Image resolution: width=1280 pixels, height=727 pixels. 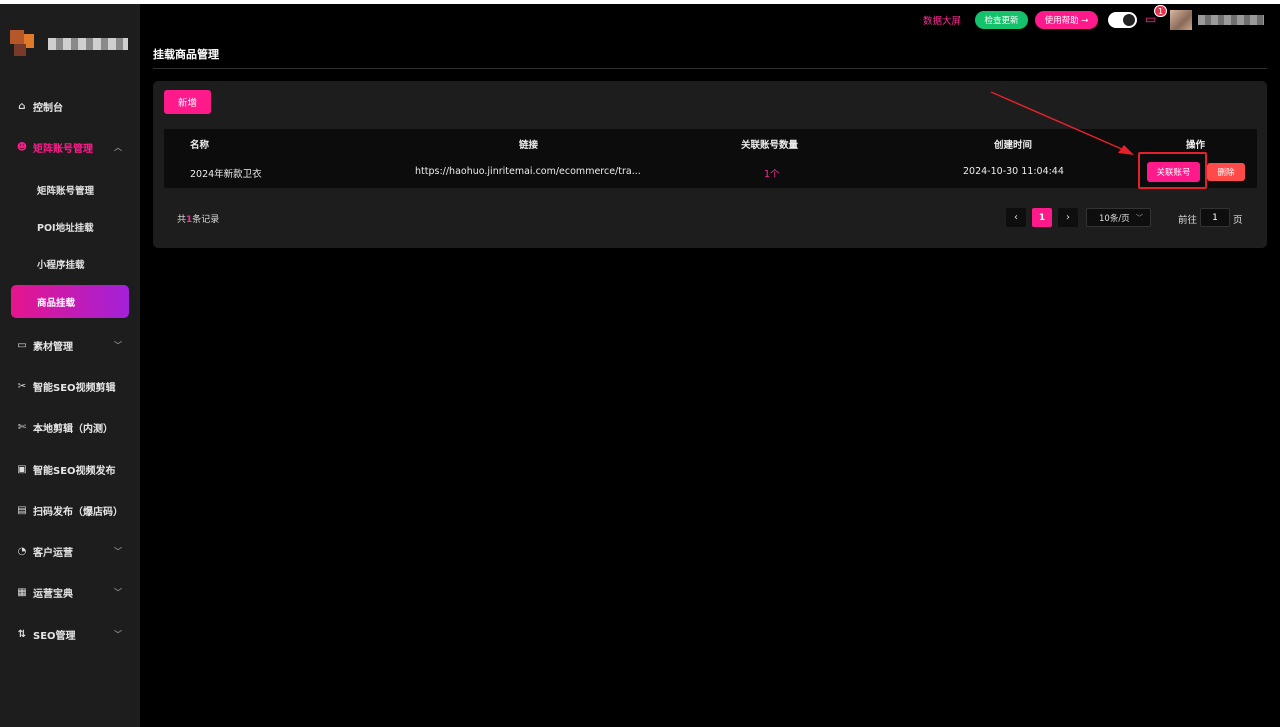 I want to click on total-suffix: 条记录, so click(x=206, y=220).